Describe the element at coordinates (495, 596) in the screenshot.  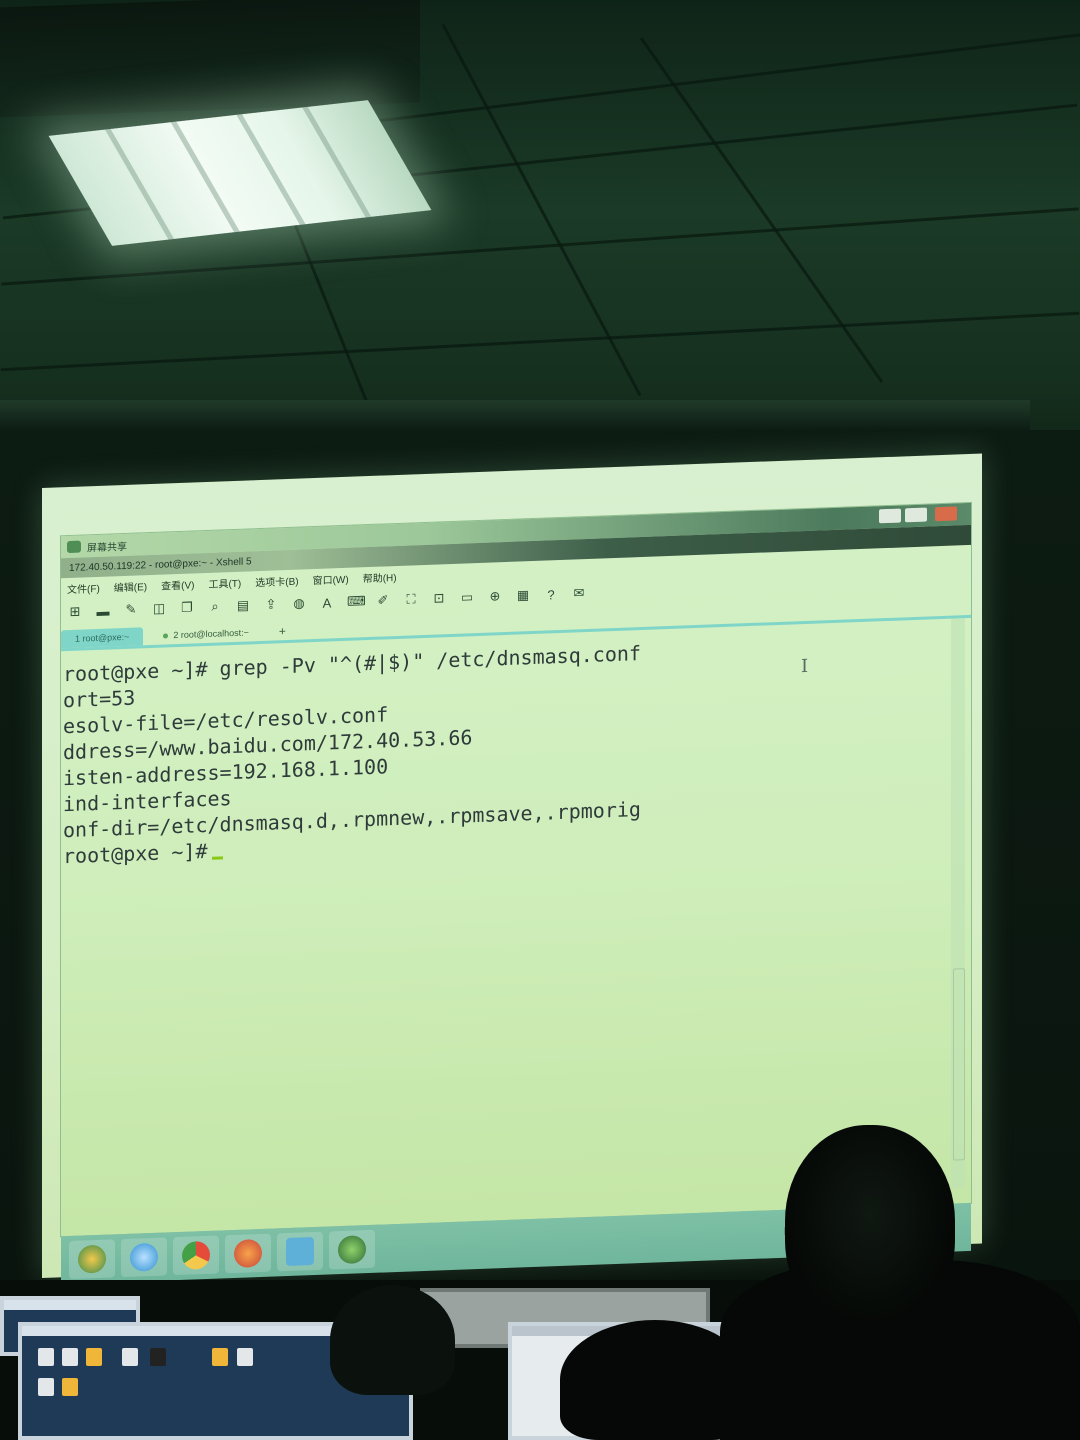
I see `add-icon: ⊕` at that location.